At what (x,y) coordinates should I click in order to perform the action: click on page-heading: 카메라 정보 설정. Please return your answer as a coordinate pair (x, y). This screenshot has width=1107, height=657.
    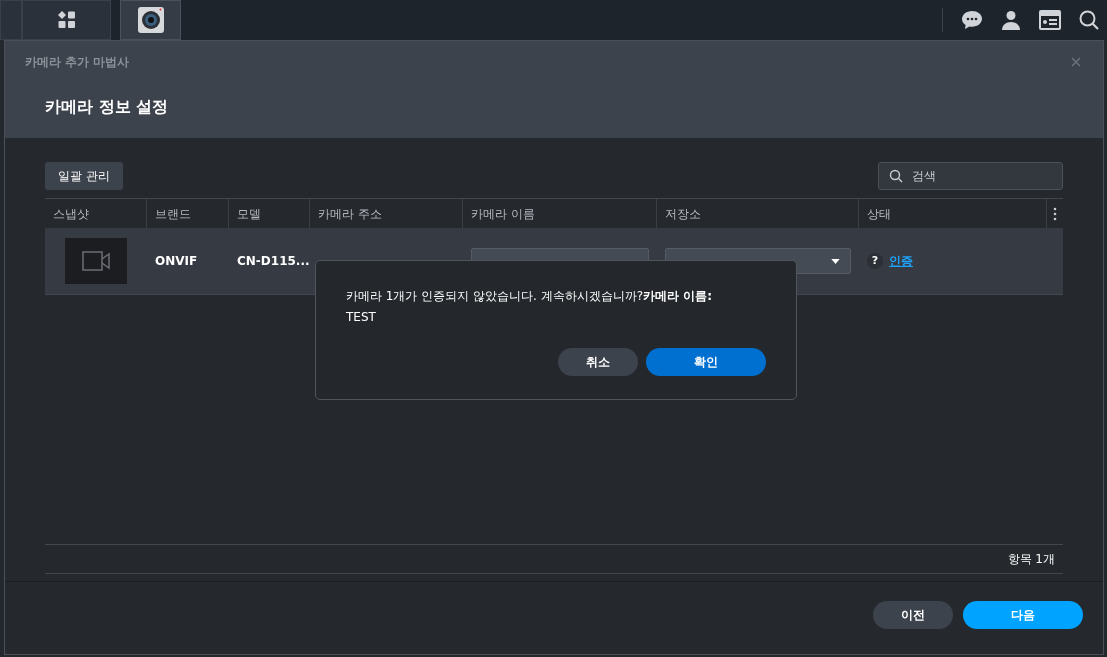
    Looking at the image, I should click on (107, 107).